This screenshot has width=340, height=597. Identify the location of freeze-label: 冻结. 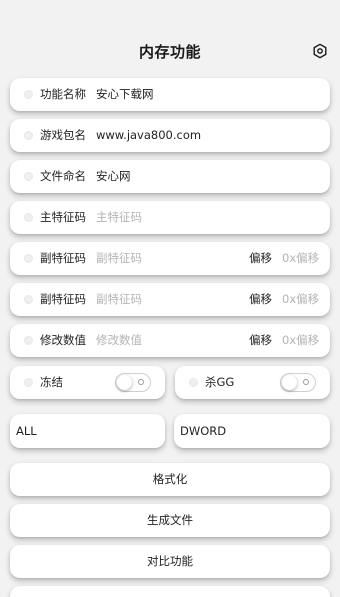
(51, 382).